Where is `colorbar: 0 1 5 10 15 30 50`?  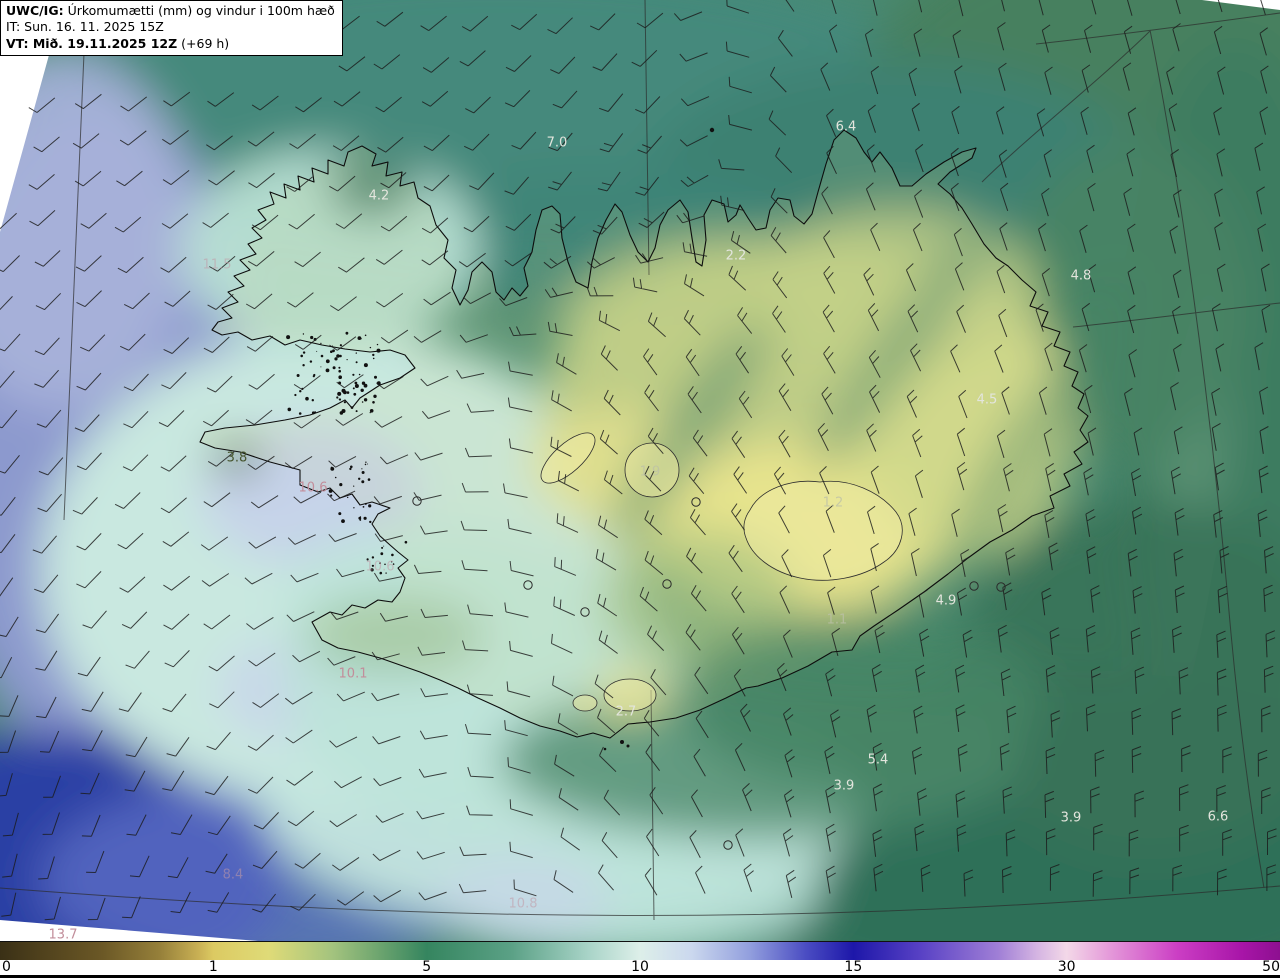
colorbar: 0 1 5 10 15 30 50 is located at coordinates (640, 959).